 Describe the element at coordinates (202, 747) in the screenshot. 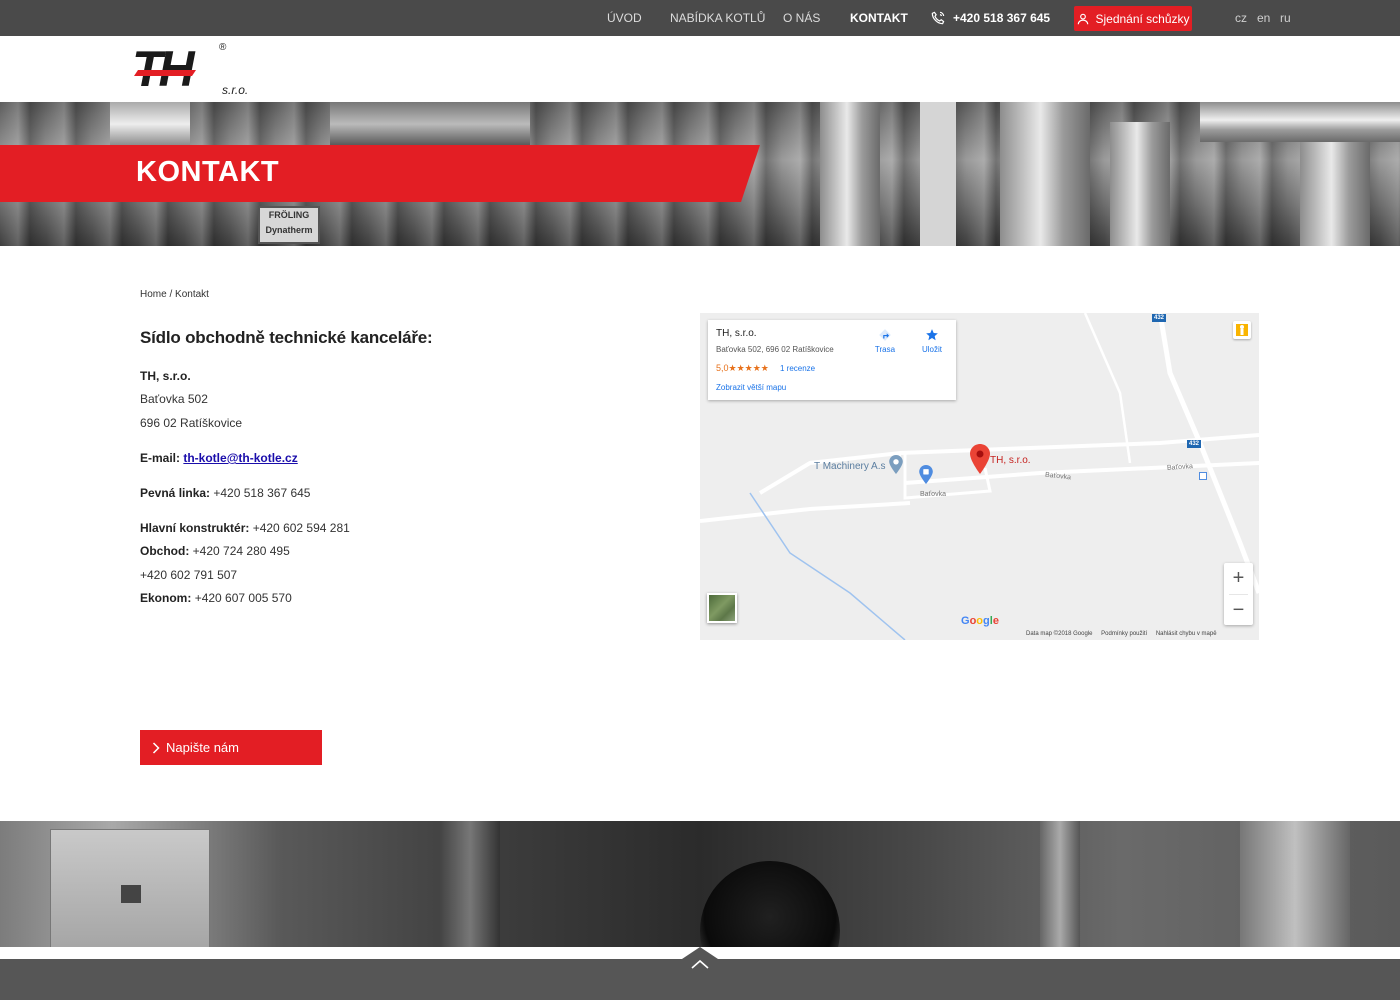

I see `write-us-label: Napište nám` at that location.